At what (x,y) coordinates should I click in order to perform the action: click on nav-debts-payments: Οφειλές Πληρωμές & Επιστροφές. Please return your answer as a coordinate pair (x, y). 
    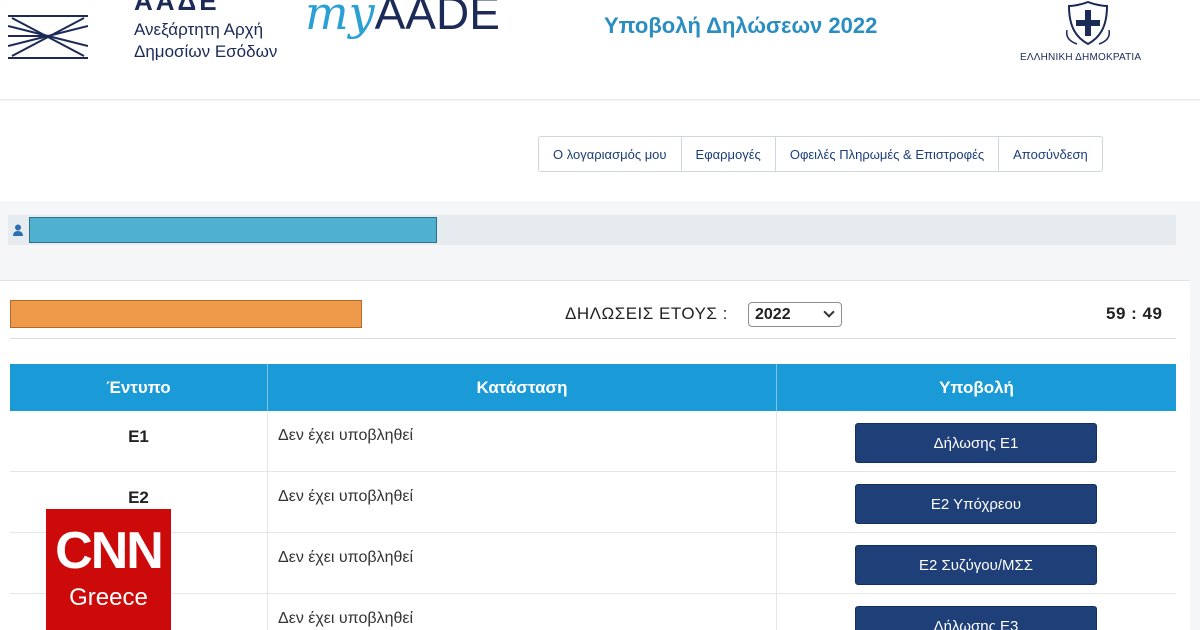
    Looking at the image, I should click on (888, 154).